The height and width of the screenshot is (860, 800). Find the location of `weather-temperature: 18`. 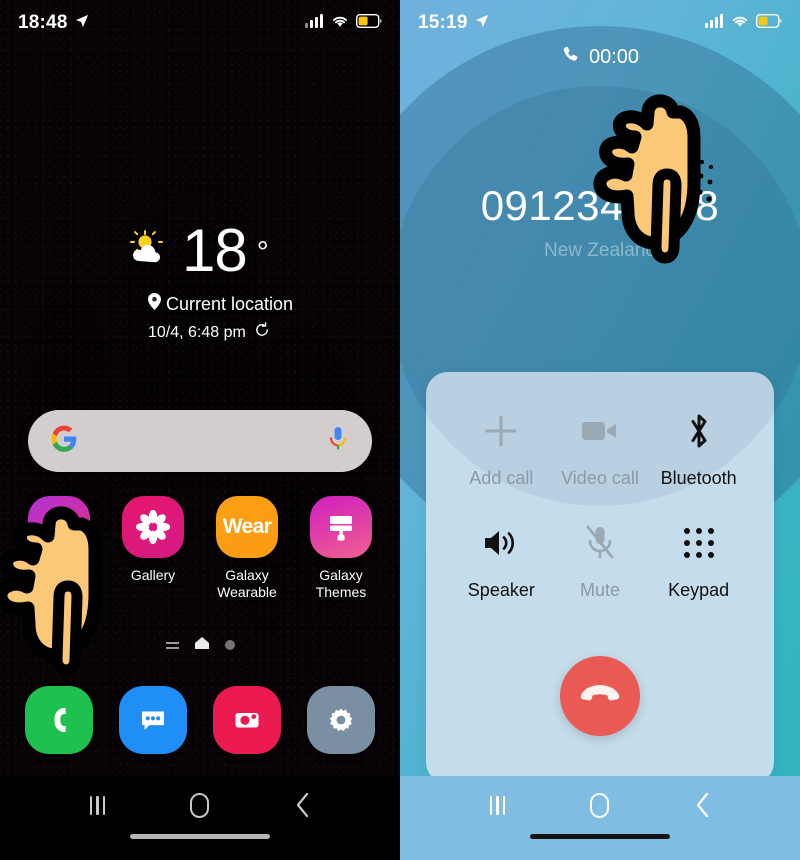

weather-temperature: 18 is located at coordinates (215, 250).